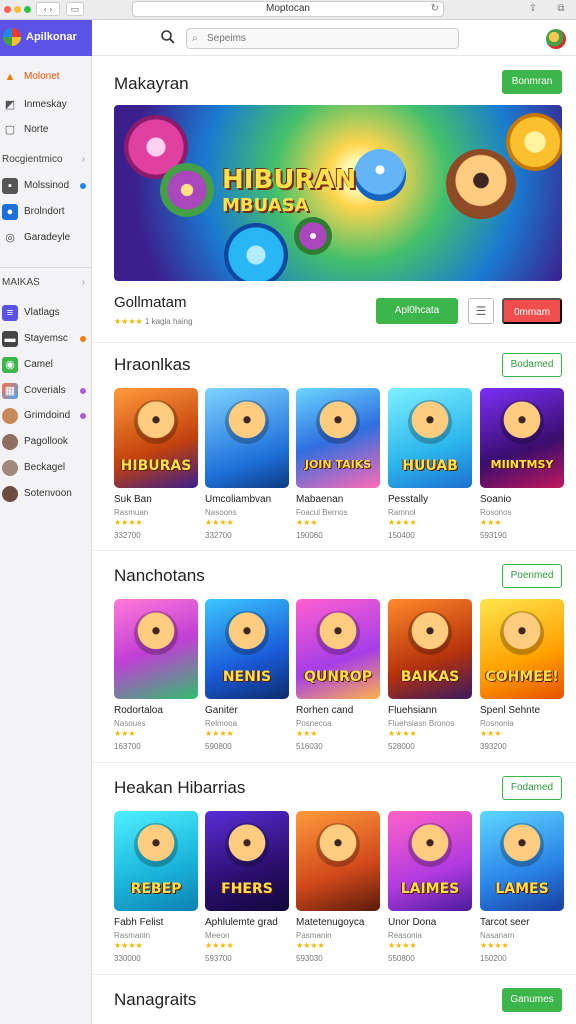  What do you see at coordinates (435, 9) in the screenshot?
I see `reload-icon: ↻` at bounding box center [435, 9].